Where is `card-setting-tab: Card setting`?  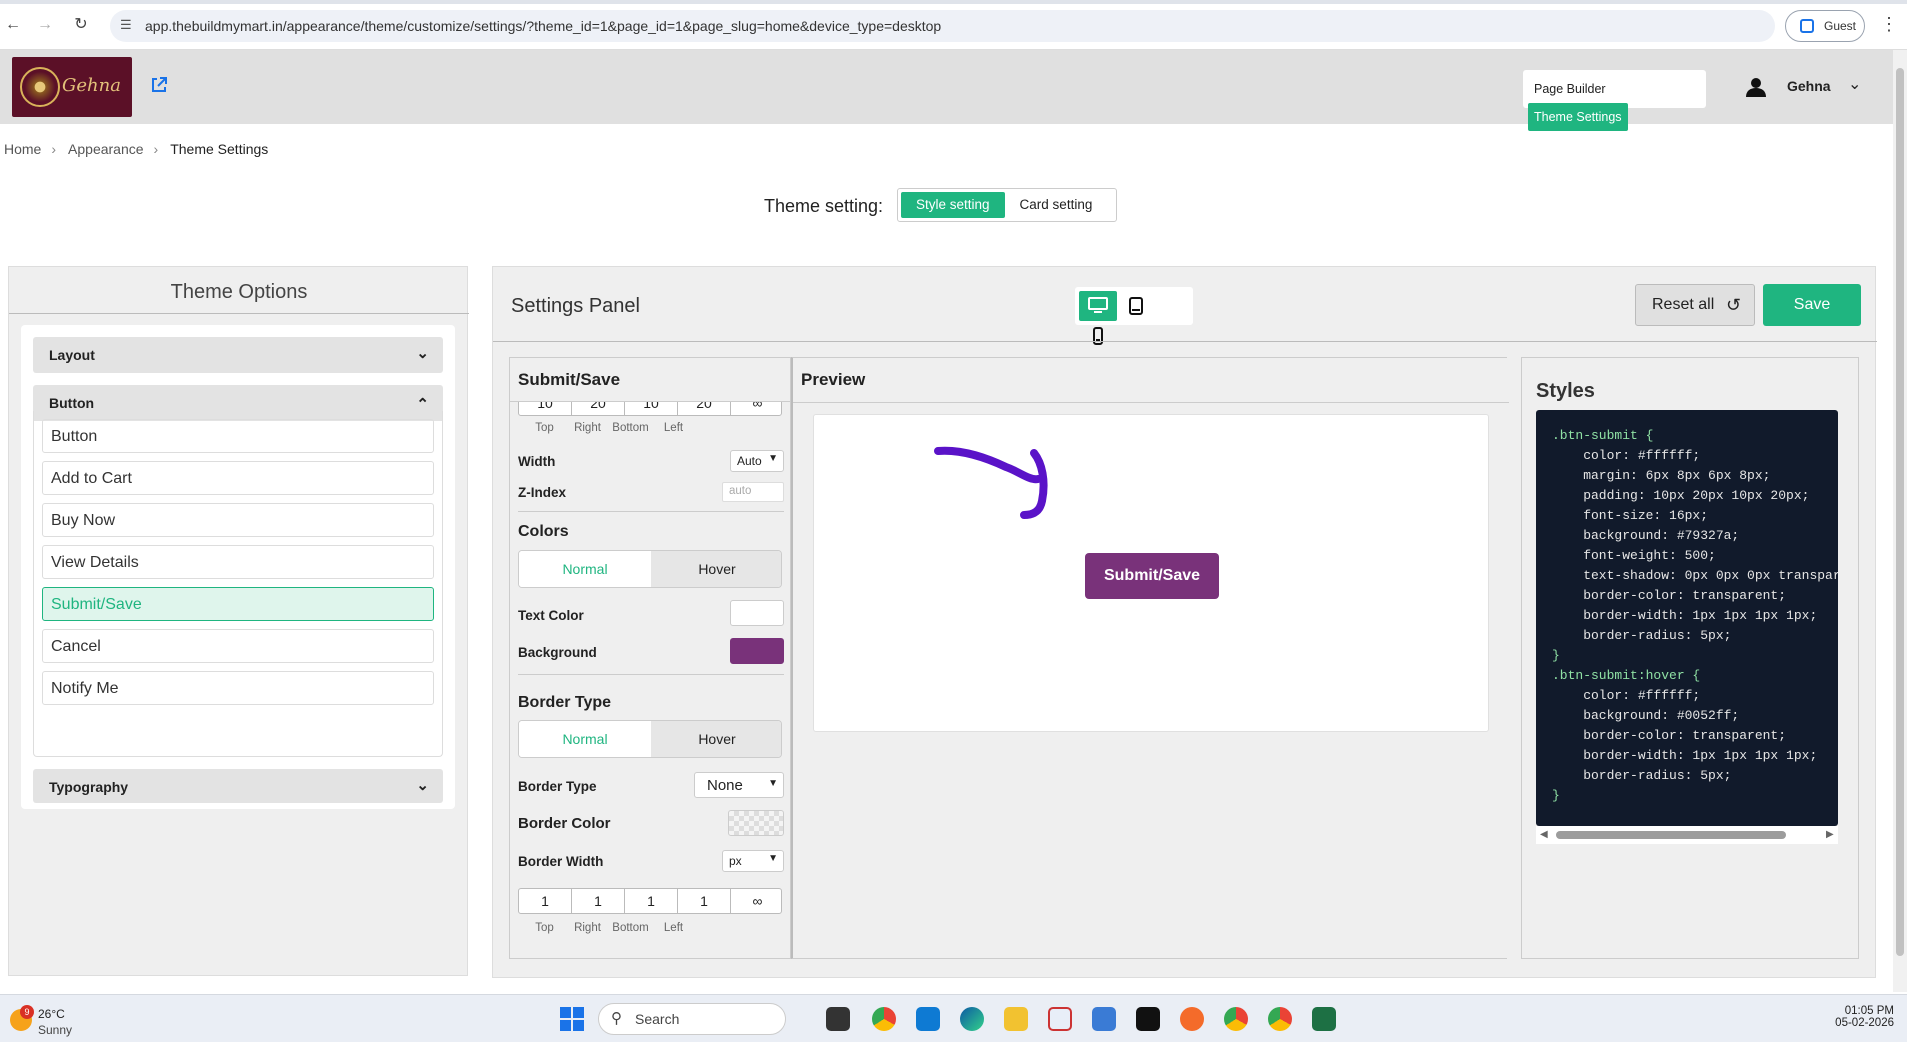 card-setting-tab: Card setting is located at coordinates (1056, 205).